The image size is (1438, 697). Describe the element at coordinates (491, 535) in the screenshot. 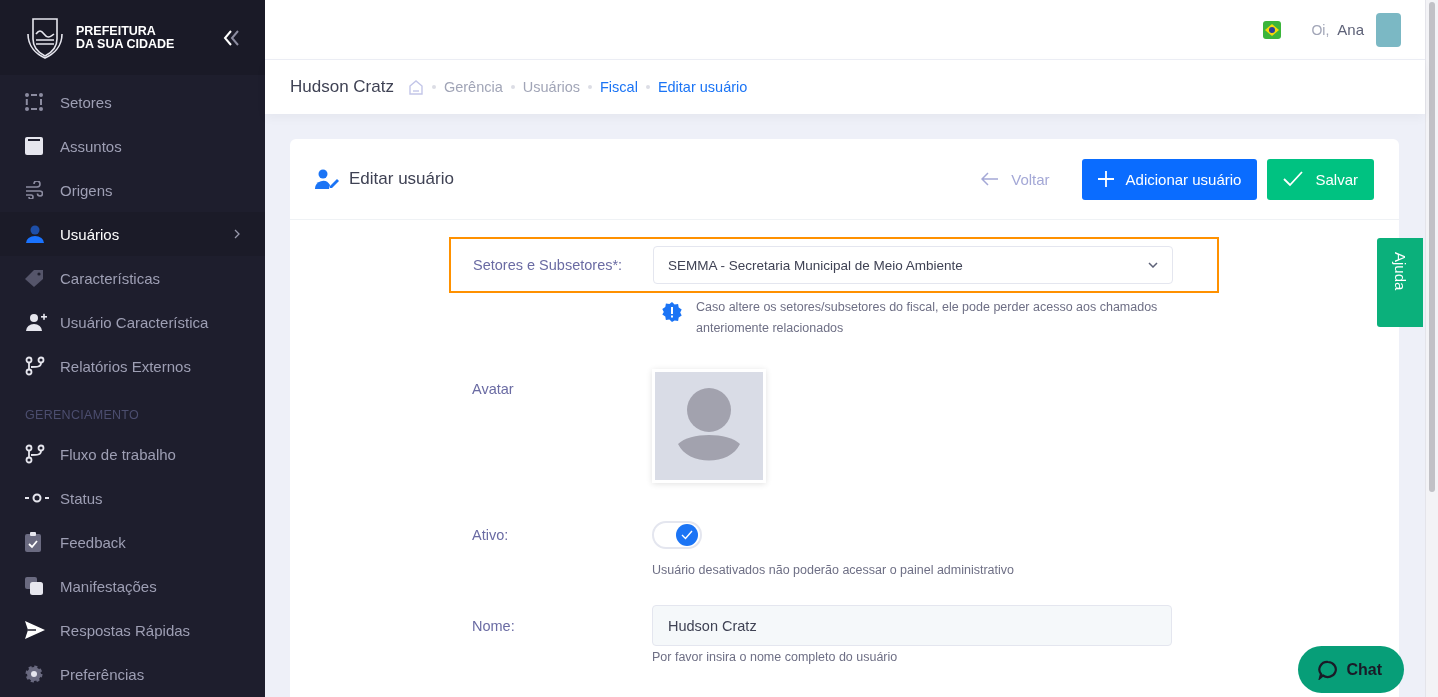

I see `field-label: Ativo:` at that location.